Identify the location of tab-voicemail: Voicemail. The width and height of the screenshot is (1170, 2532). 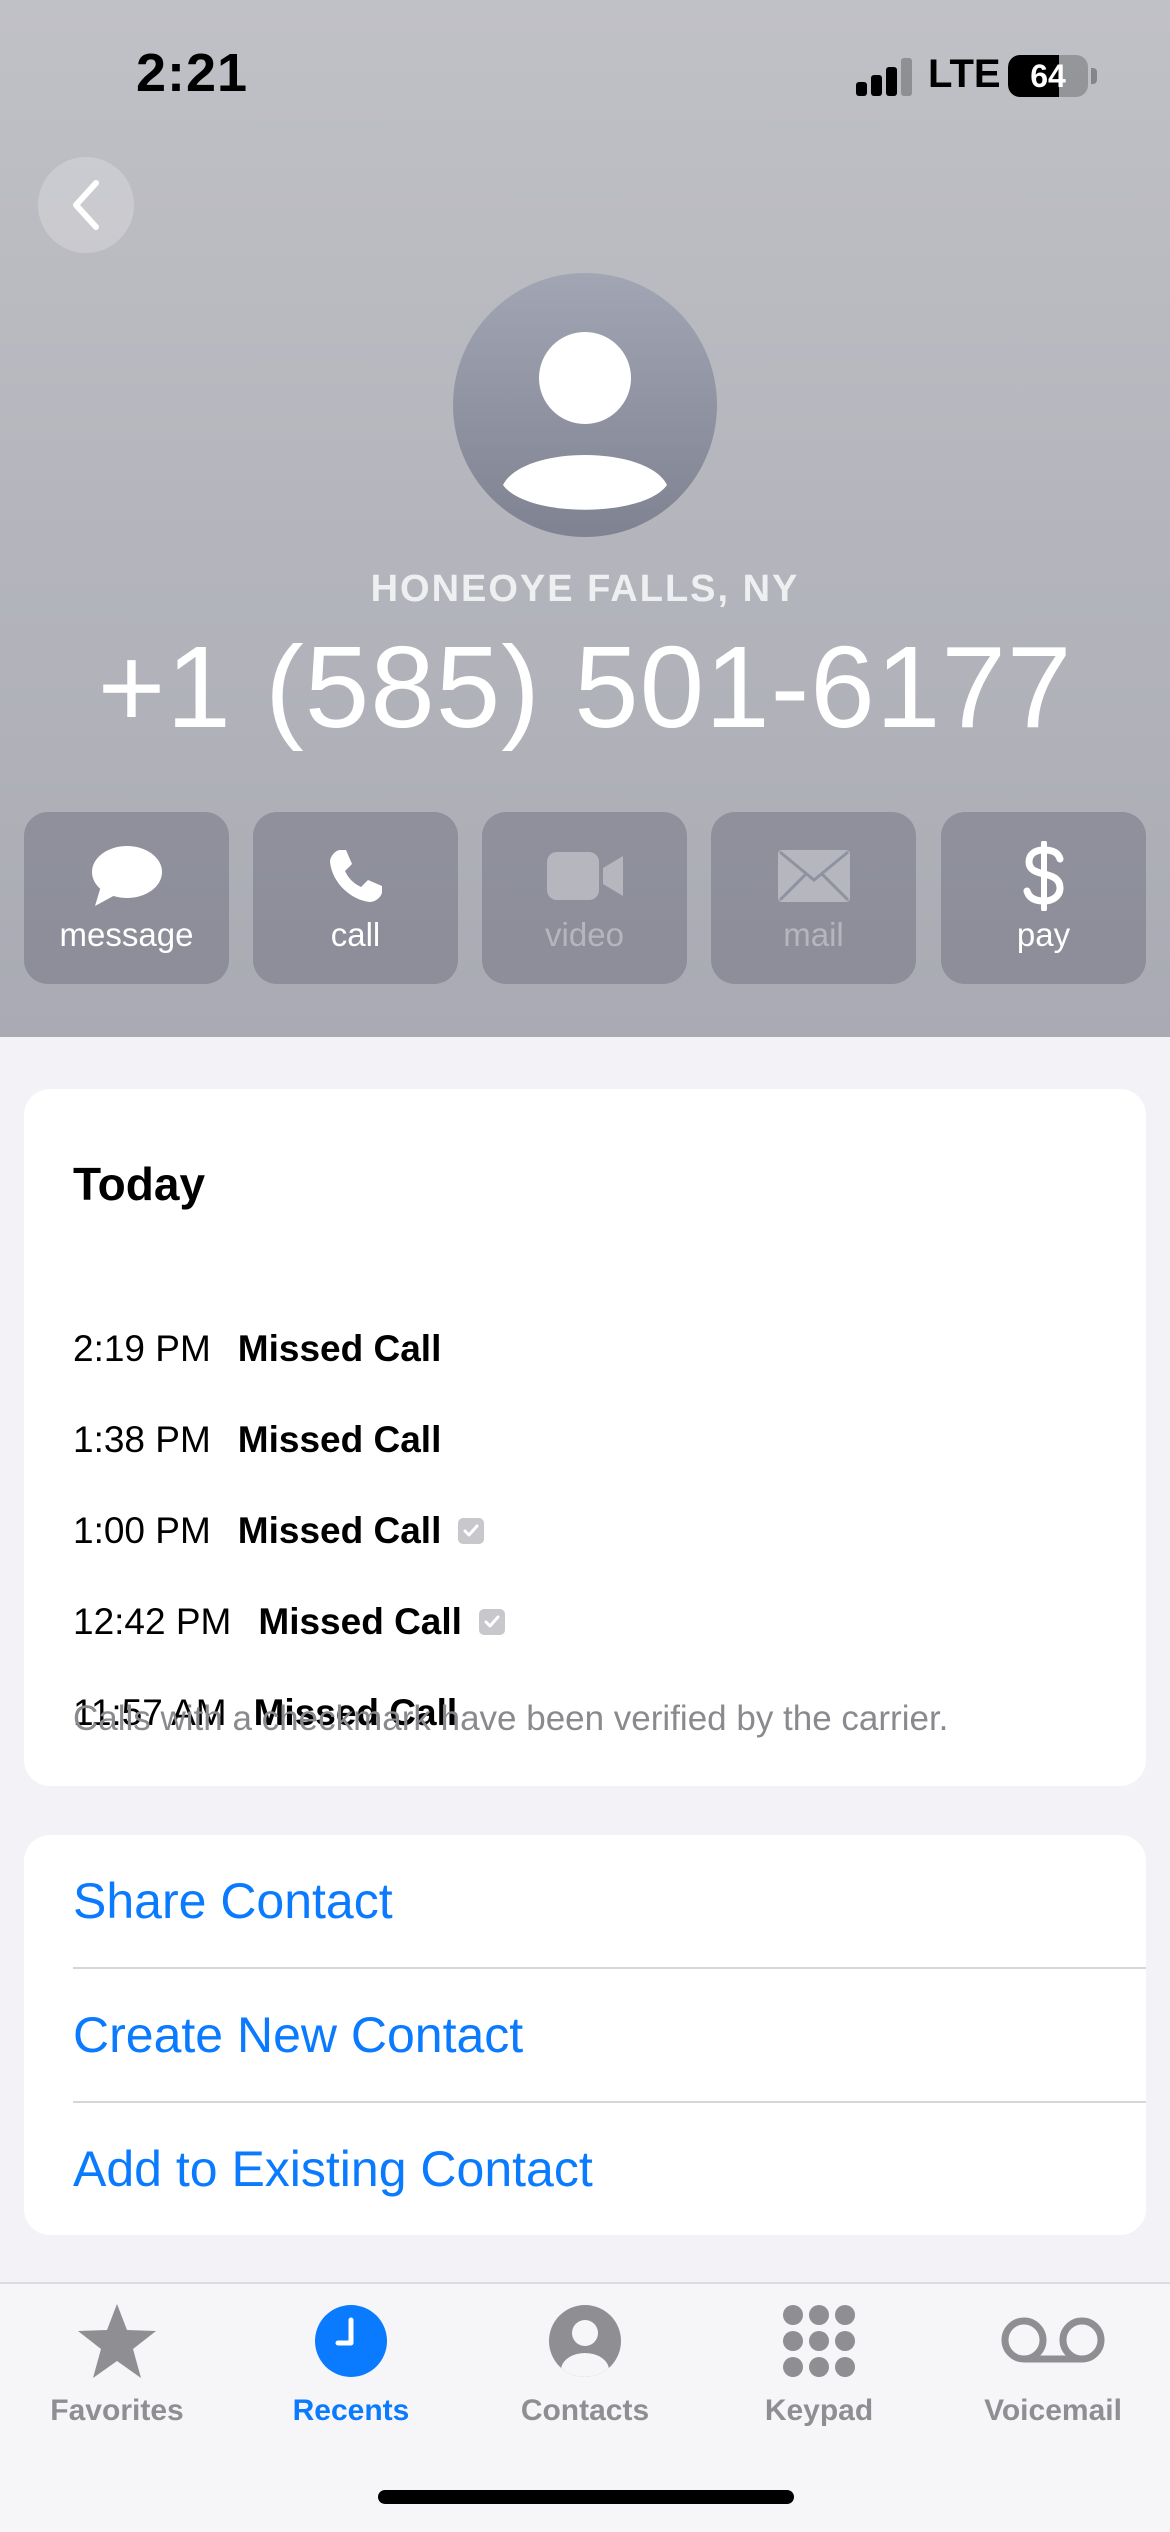
(1053, 2359).